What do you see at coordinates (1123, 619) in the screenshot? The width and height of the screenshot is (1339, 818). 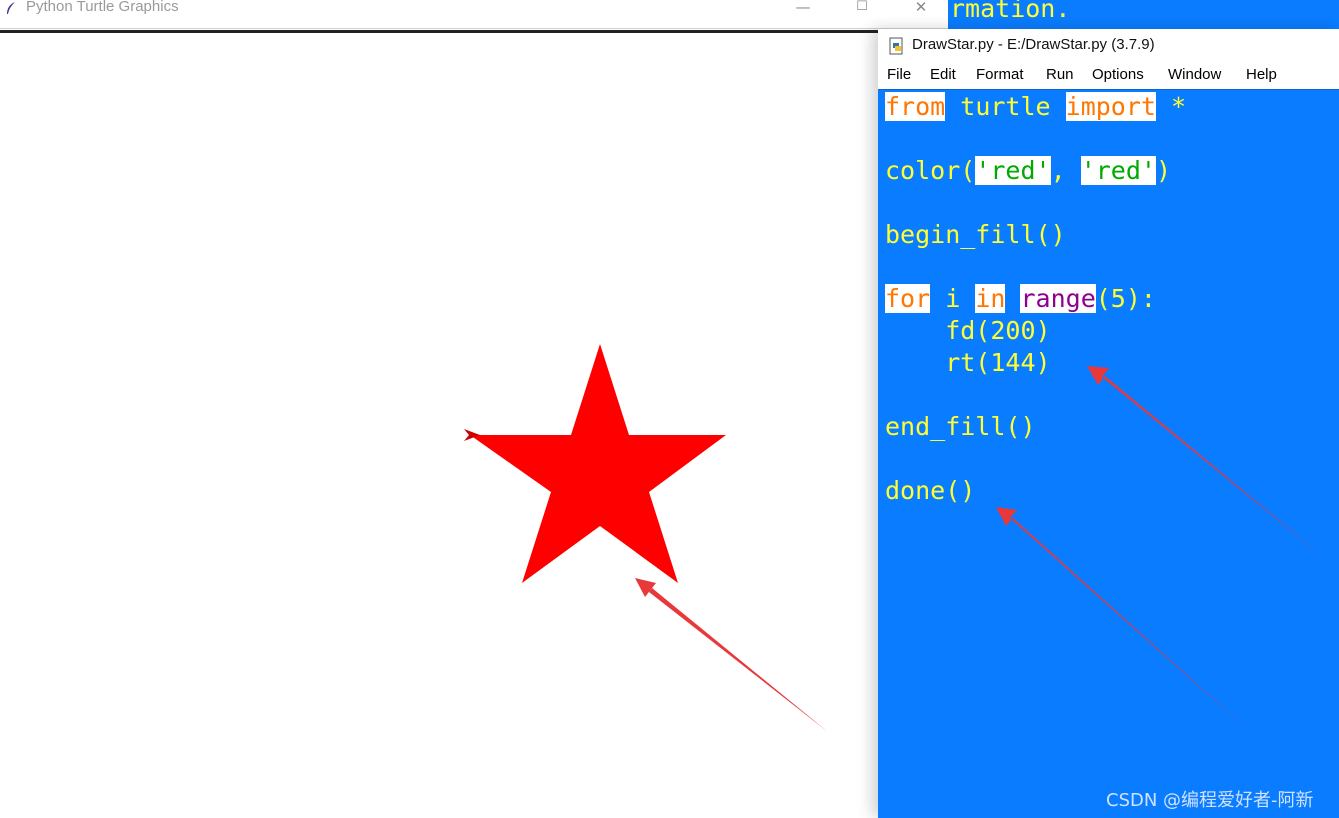 I see `annotation-arrow-done` at bounding box center [1123, 619].